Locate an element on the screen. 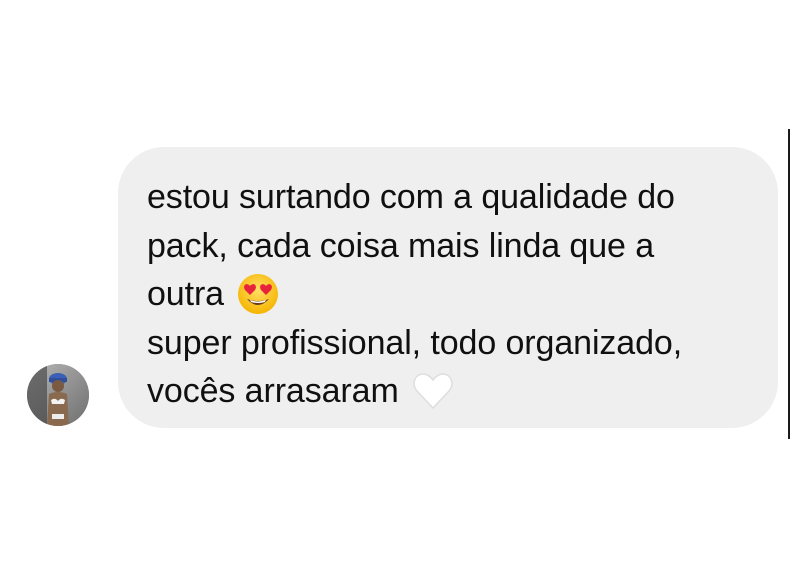 This screenshot has height=568, width=800. sender-avatar is located at coordinates (58, 395).